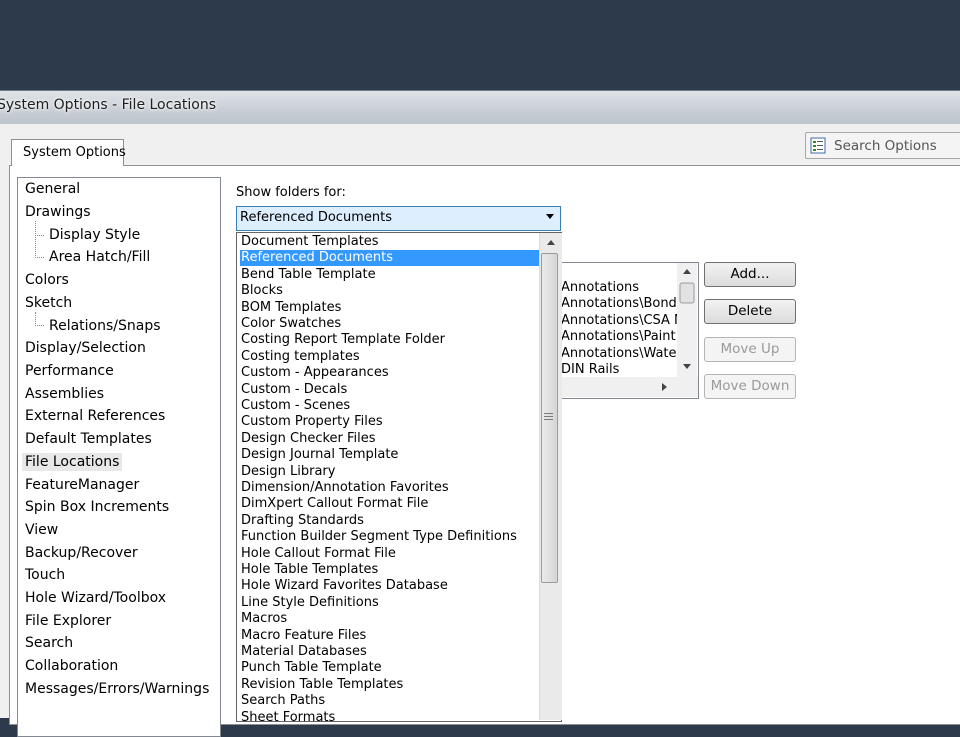 The image size is (960, 737). Describe the element at coordinates (750, 386) in the screenshot. I see `move-down-button: Move Down` at that location.